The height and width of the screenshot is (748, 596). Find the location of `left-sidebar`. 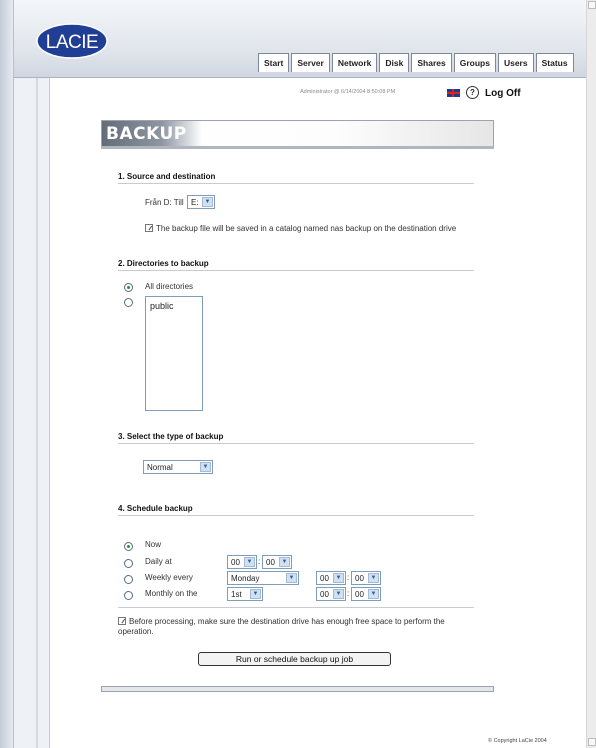

left-sidebar is located at coordinates (32, 413).